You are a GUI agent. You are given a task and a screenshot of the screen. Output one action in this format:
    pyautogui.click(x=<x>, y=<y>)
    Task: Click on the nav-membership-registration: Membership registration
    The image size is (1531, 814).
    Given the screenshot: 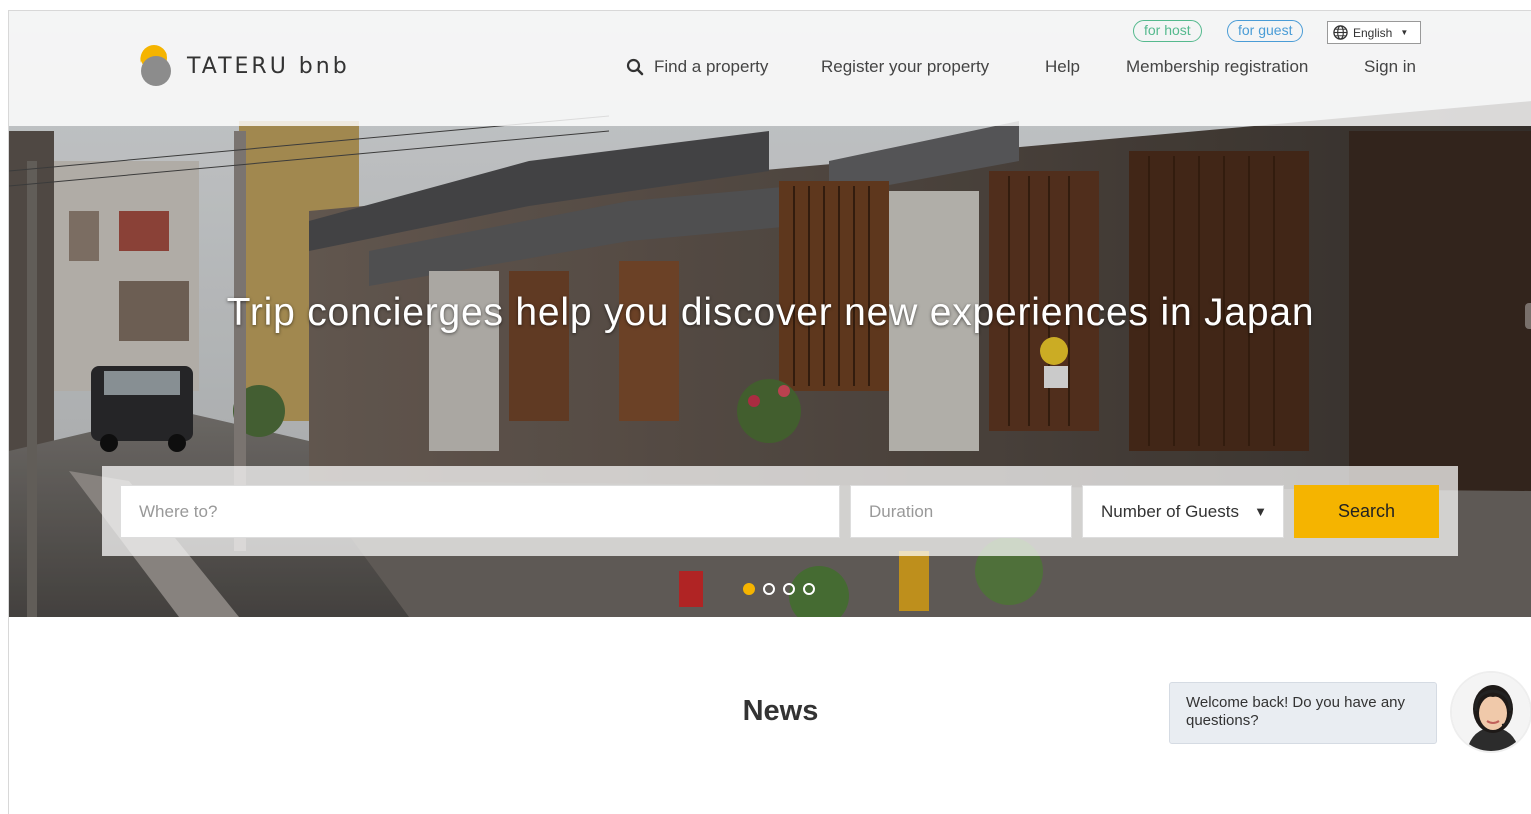 What is the action you would take?
    pyautogui.click(x=1217, y=67)
    